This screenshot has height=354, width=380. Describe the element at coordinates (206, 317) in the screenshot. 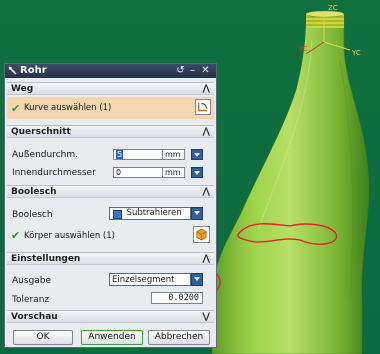

I see `chevron-down-icon: ⋁` at that location.